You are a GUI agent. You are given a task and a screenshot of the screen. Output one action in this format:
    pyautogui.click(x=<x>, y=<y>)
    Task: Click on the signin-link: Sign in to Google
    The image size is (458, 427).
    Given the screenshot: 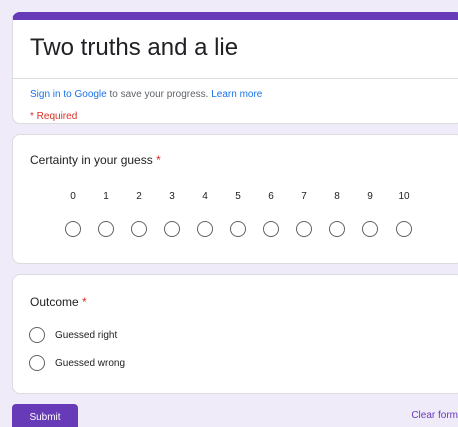 What is the action you would take?
    pyautogui.click(x=68, y=94)
    